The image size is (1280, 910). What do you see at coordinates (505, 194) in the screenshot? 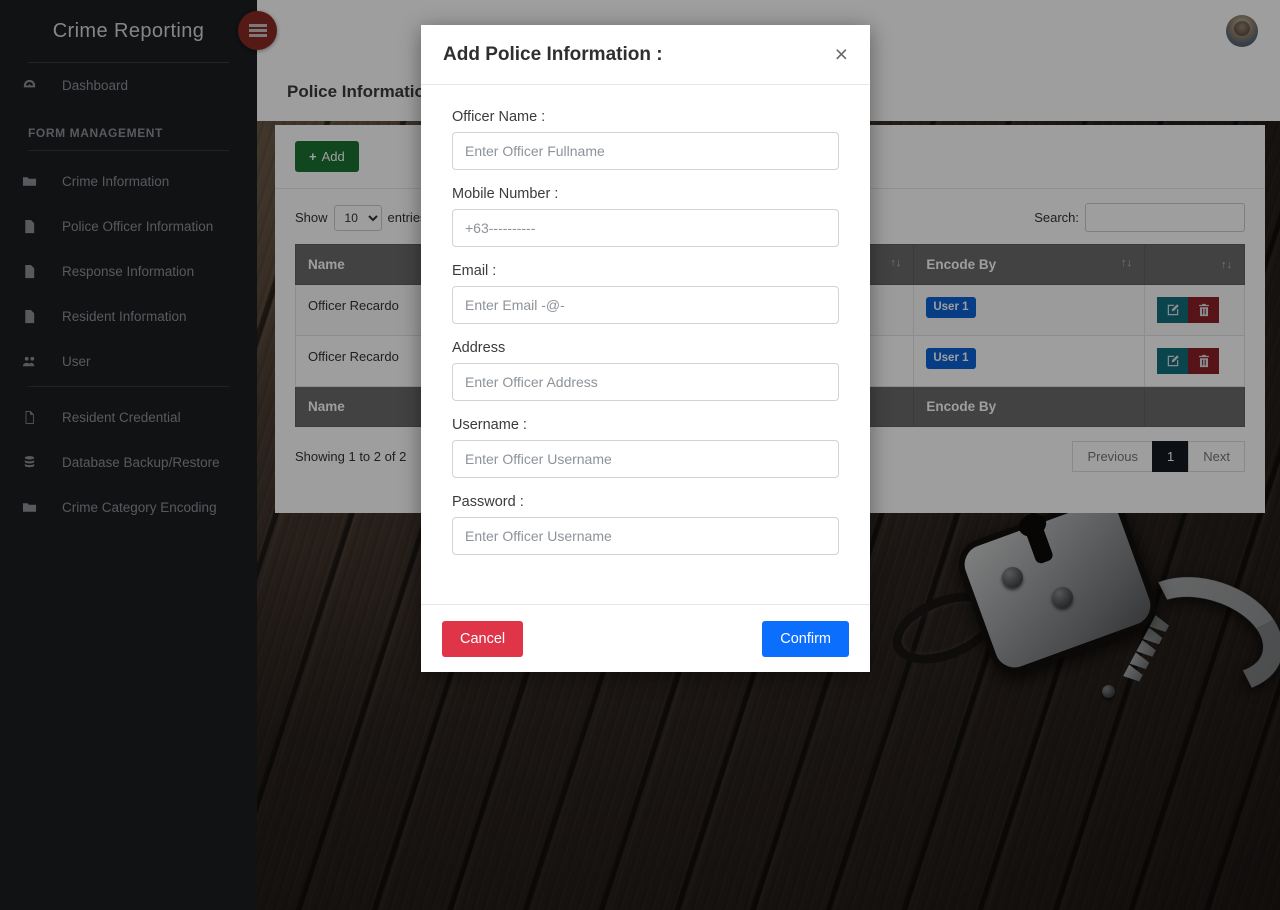
I see `field-label: Mobile Number :` at bounding box center [505, 194].